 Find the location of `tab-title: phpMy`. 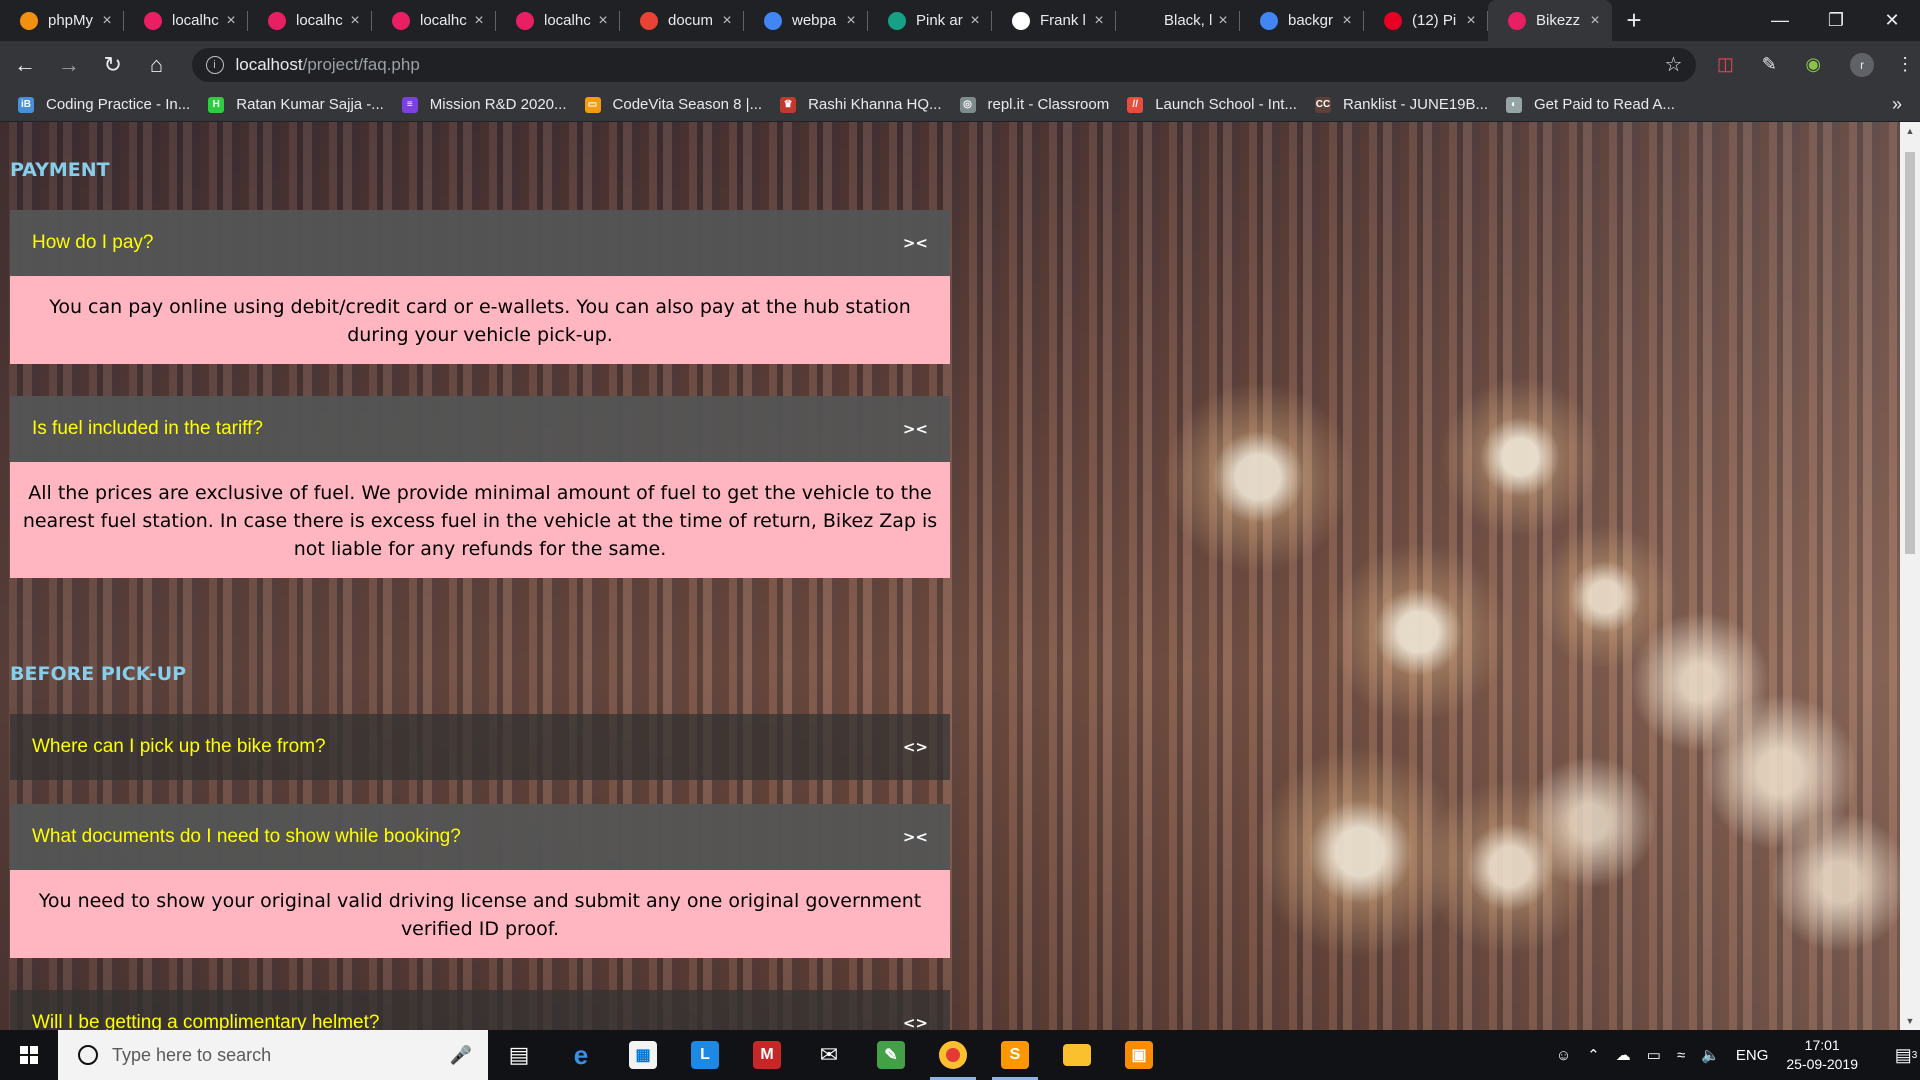

tab-title: phpMy is located at coordinates (71, 20).